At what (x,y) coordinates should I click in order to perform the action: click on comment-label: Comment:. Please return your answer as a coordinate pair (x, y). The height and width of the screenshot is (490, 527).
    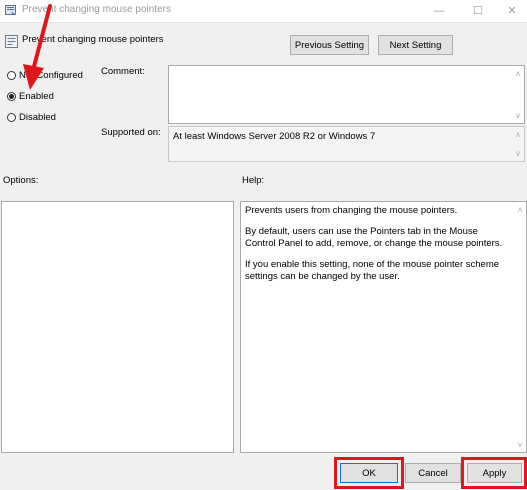
    Looking at the image, I should click on (123, 71).